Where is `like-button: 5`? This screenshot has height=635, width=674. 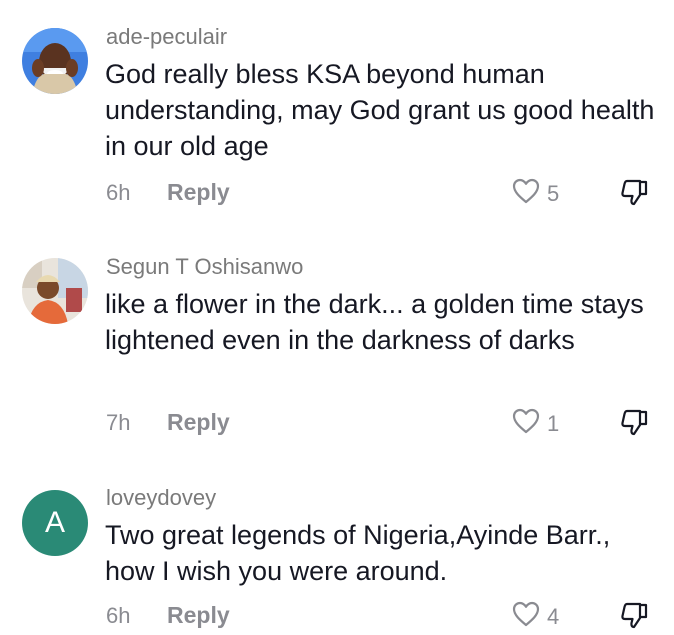
like-button: 5 is located at coordinates (535, 193).